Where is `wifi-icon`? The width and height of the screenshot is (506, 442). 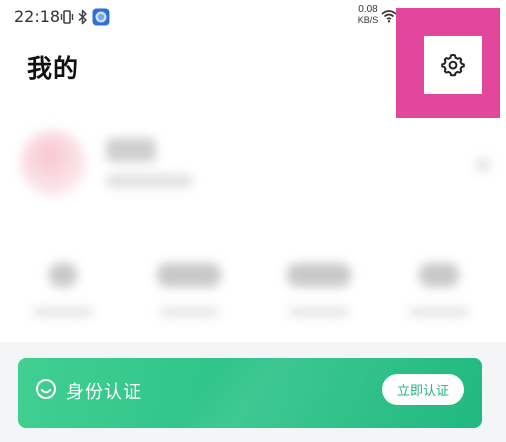
wifi-icon is located at coordinates (389, 16).